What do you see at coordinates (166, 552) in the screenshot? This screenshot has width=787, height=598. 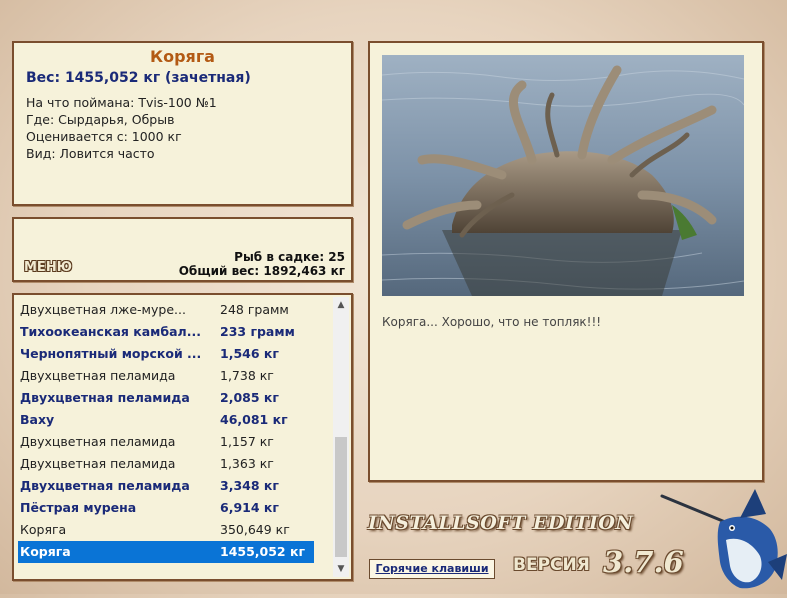 I see `list-item: Коряга 1455,052 кг` at bounding box center [166, 552].